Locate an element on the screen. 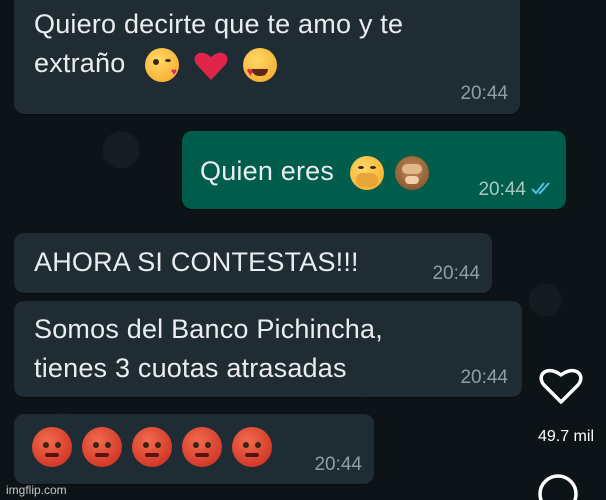  like-button is located at coordinates (561, 385).